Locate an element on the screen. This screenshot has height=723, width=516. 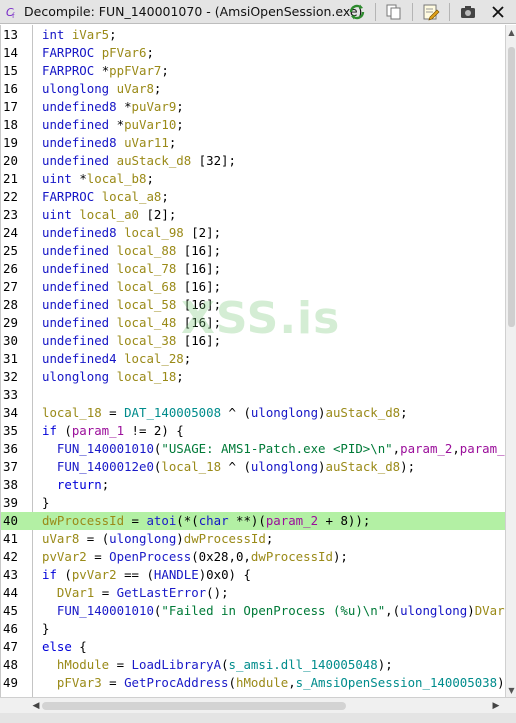
code-token: atoi is located at coordinates (161, 520).